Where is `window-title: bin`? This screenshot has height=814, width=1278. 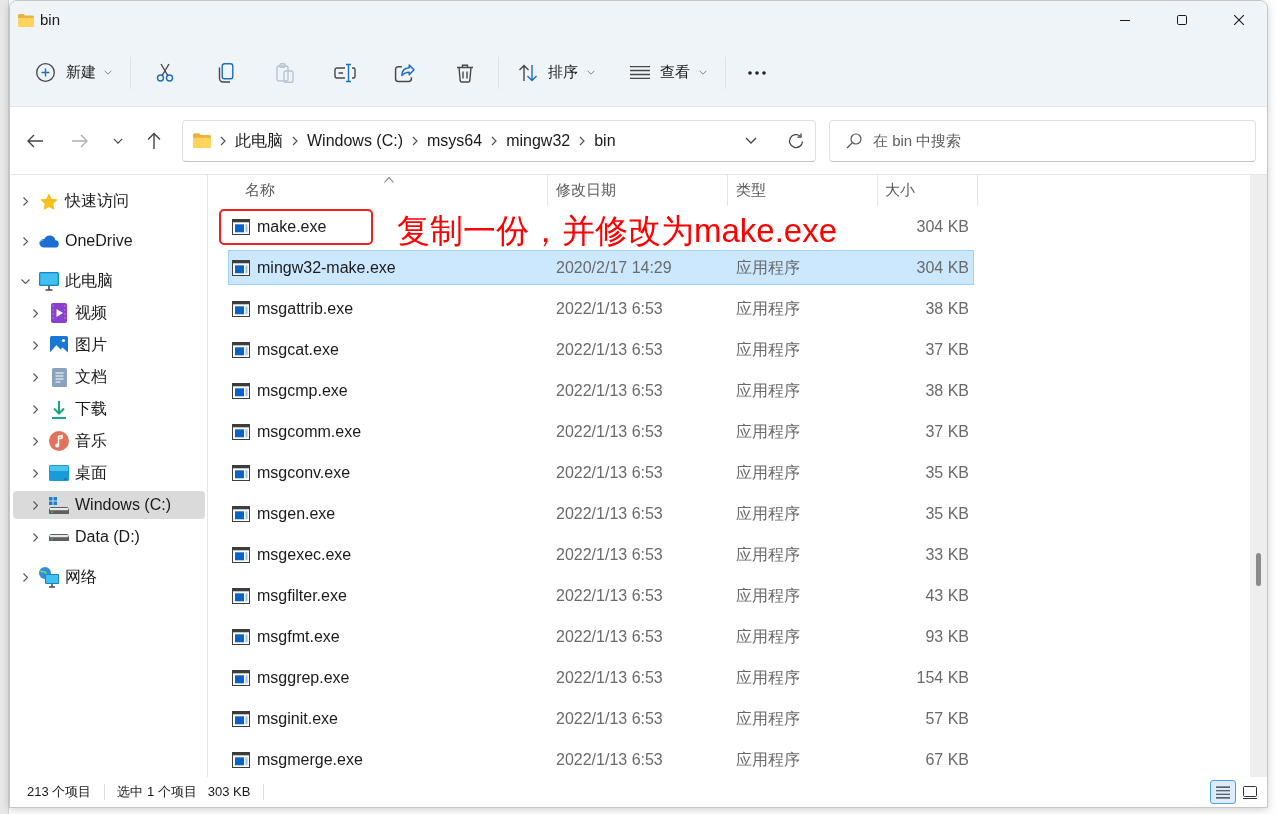
window-title: bin is located at coordinates (50, 19).